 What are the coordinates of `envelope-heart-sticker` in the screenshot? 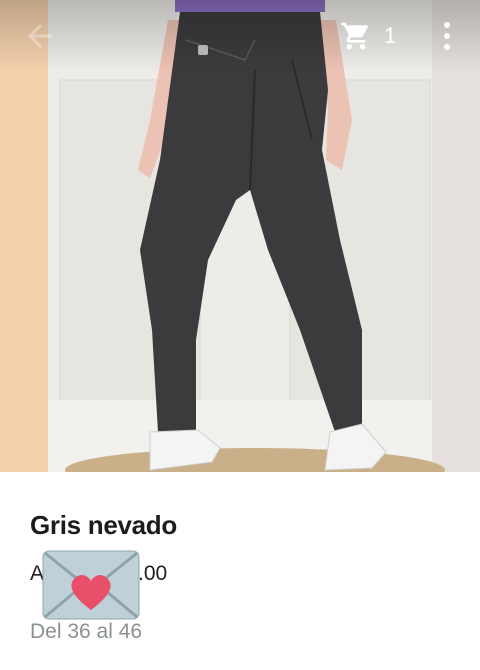 It's located at (91, 585).